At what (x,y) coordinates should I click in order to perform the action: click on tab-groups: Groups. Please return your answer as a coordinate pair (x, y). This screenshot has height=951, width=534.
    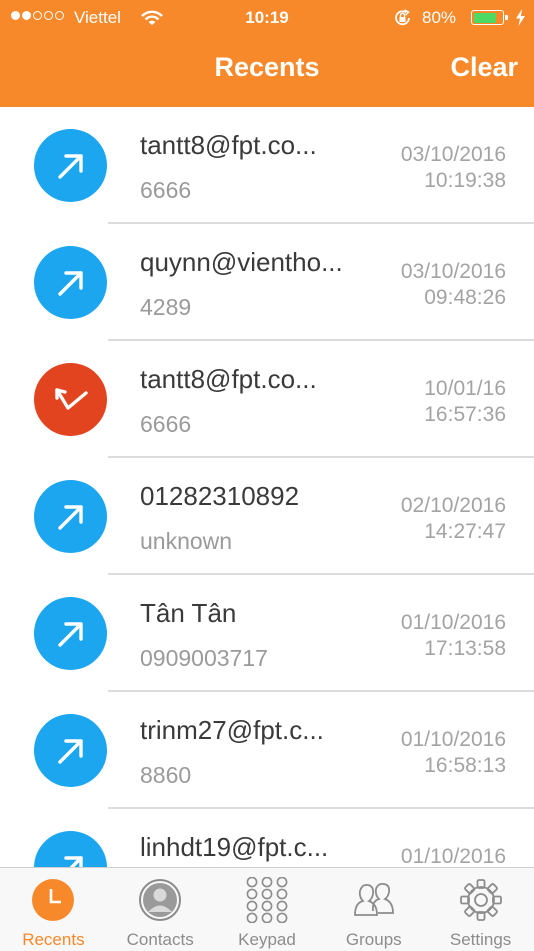
    Looking at the image, I should click on (373, 909).